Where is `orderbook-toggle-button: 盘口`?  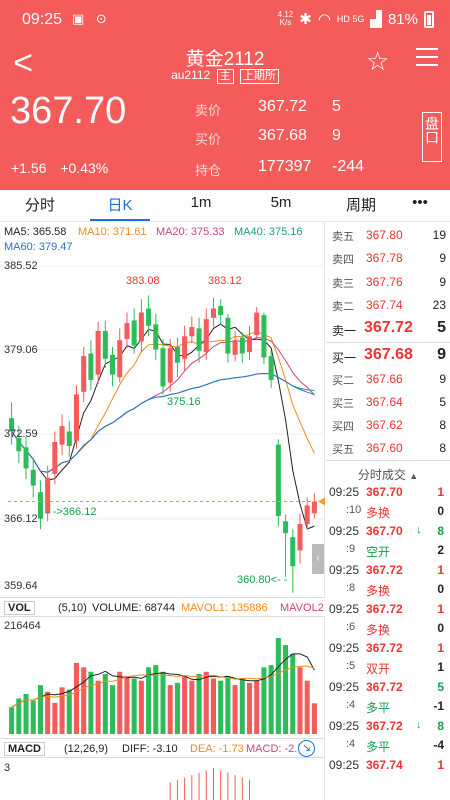 orderbook-toggle-button: 盘口 is located at coordinates (432, 137).